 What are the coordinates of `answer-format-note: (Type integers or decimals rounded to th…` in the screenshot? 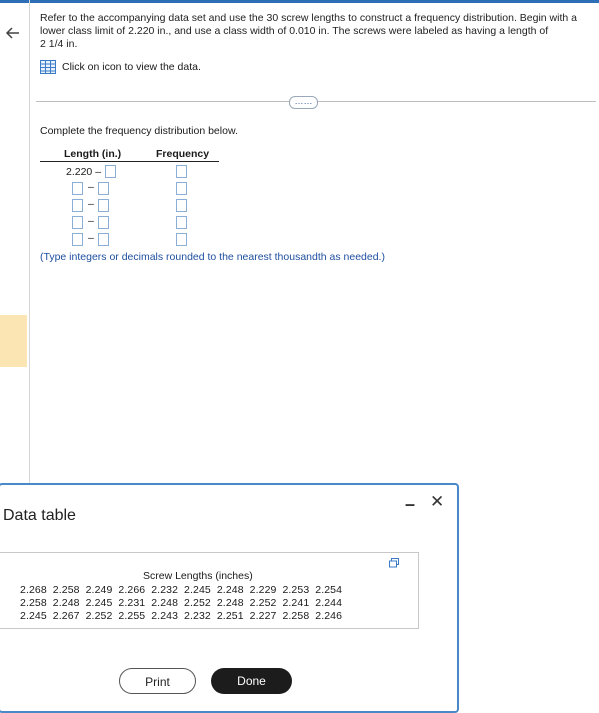 It's located at (212, 257).